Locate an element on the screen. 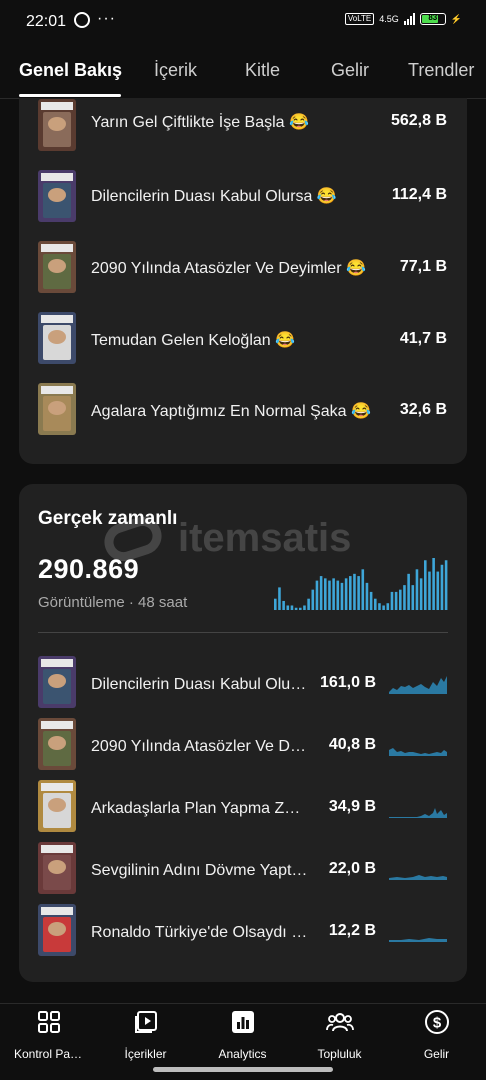 The image size is (486, 1080). video-views: 34,9 B is located at coordinates (352, 806).